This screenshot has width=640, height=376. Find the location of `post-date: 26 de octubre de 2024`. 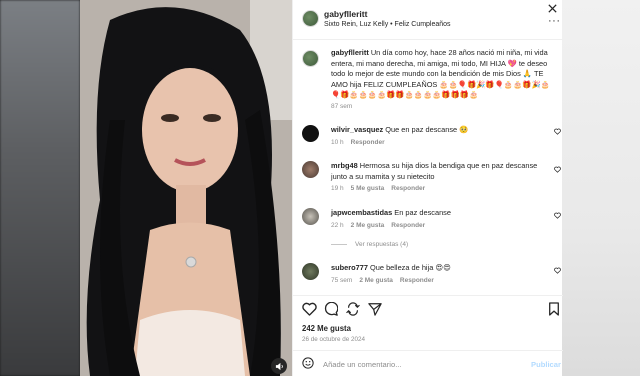

post-date: 26 de octubre de 2024 is located at coordinates (333, 339).